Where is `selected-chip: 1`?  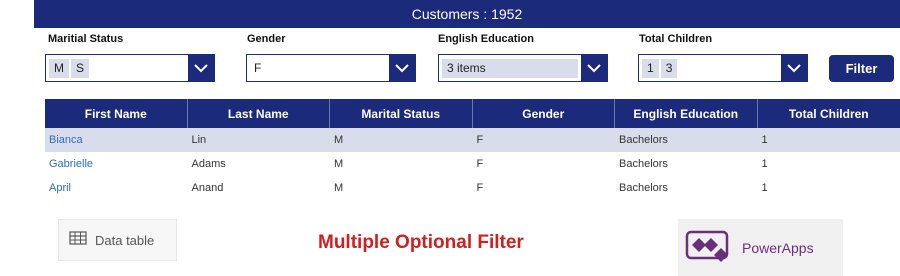 selected-chip: 1 is located at coordinates (650, 68).